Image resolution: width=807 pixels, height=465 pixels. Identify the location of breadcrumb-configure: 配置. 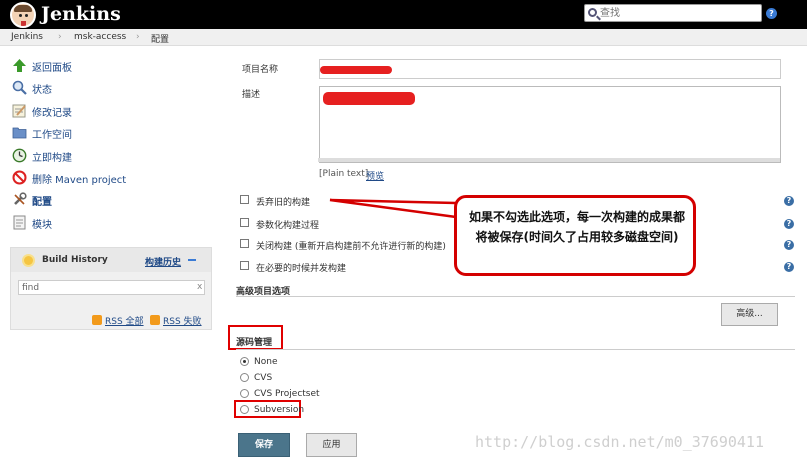
(160, 38).